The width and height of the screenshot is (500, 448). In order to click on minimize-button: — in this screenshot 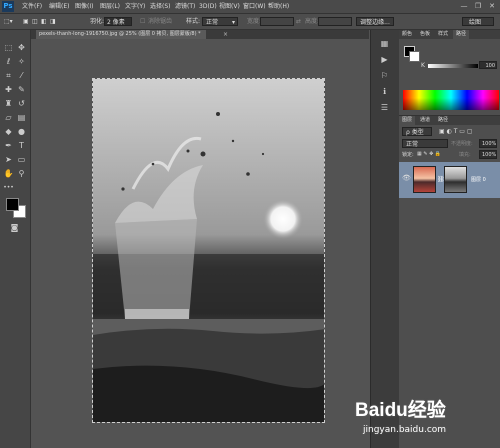, I will do `click(464, 6)`.